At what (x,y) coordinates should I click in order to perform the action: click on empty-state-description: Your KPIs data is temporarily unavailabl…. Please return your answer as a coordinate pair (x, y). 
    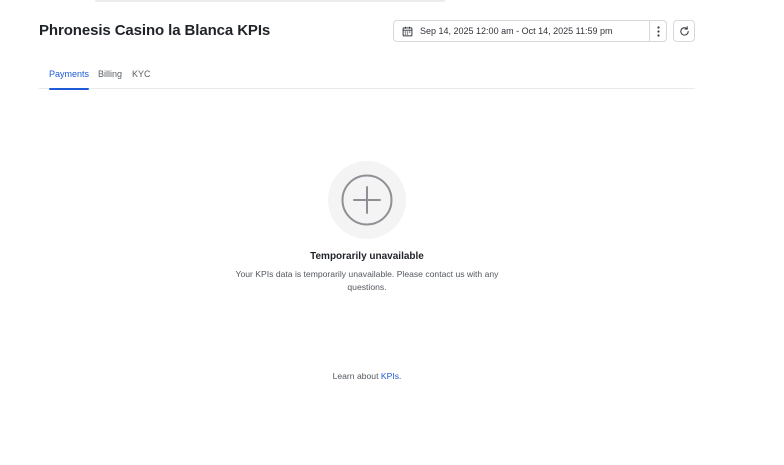
    Looking at the image, I should click on (367, 280).